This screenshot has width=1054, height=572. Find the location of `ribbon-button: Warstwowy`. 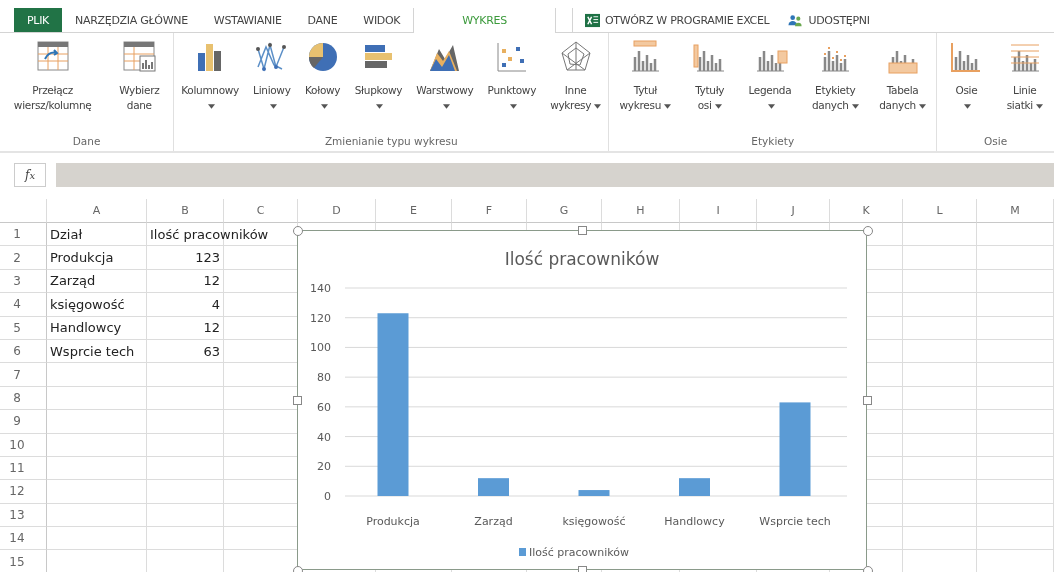

ribbon-button: Warstwowy is located at coordinates (445, 73).